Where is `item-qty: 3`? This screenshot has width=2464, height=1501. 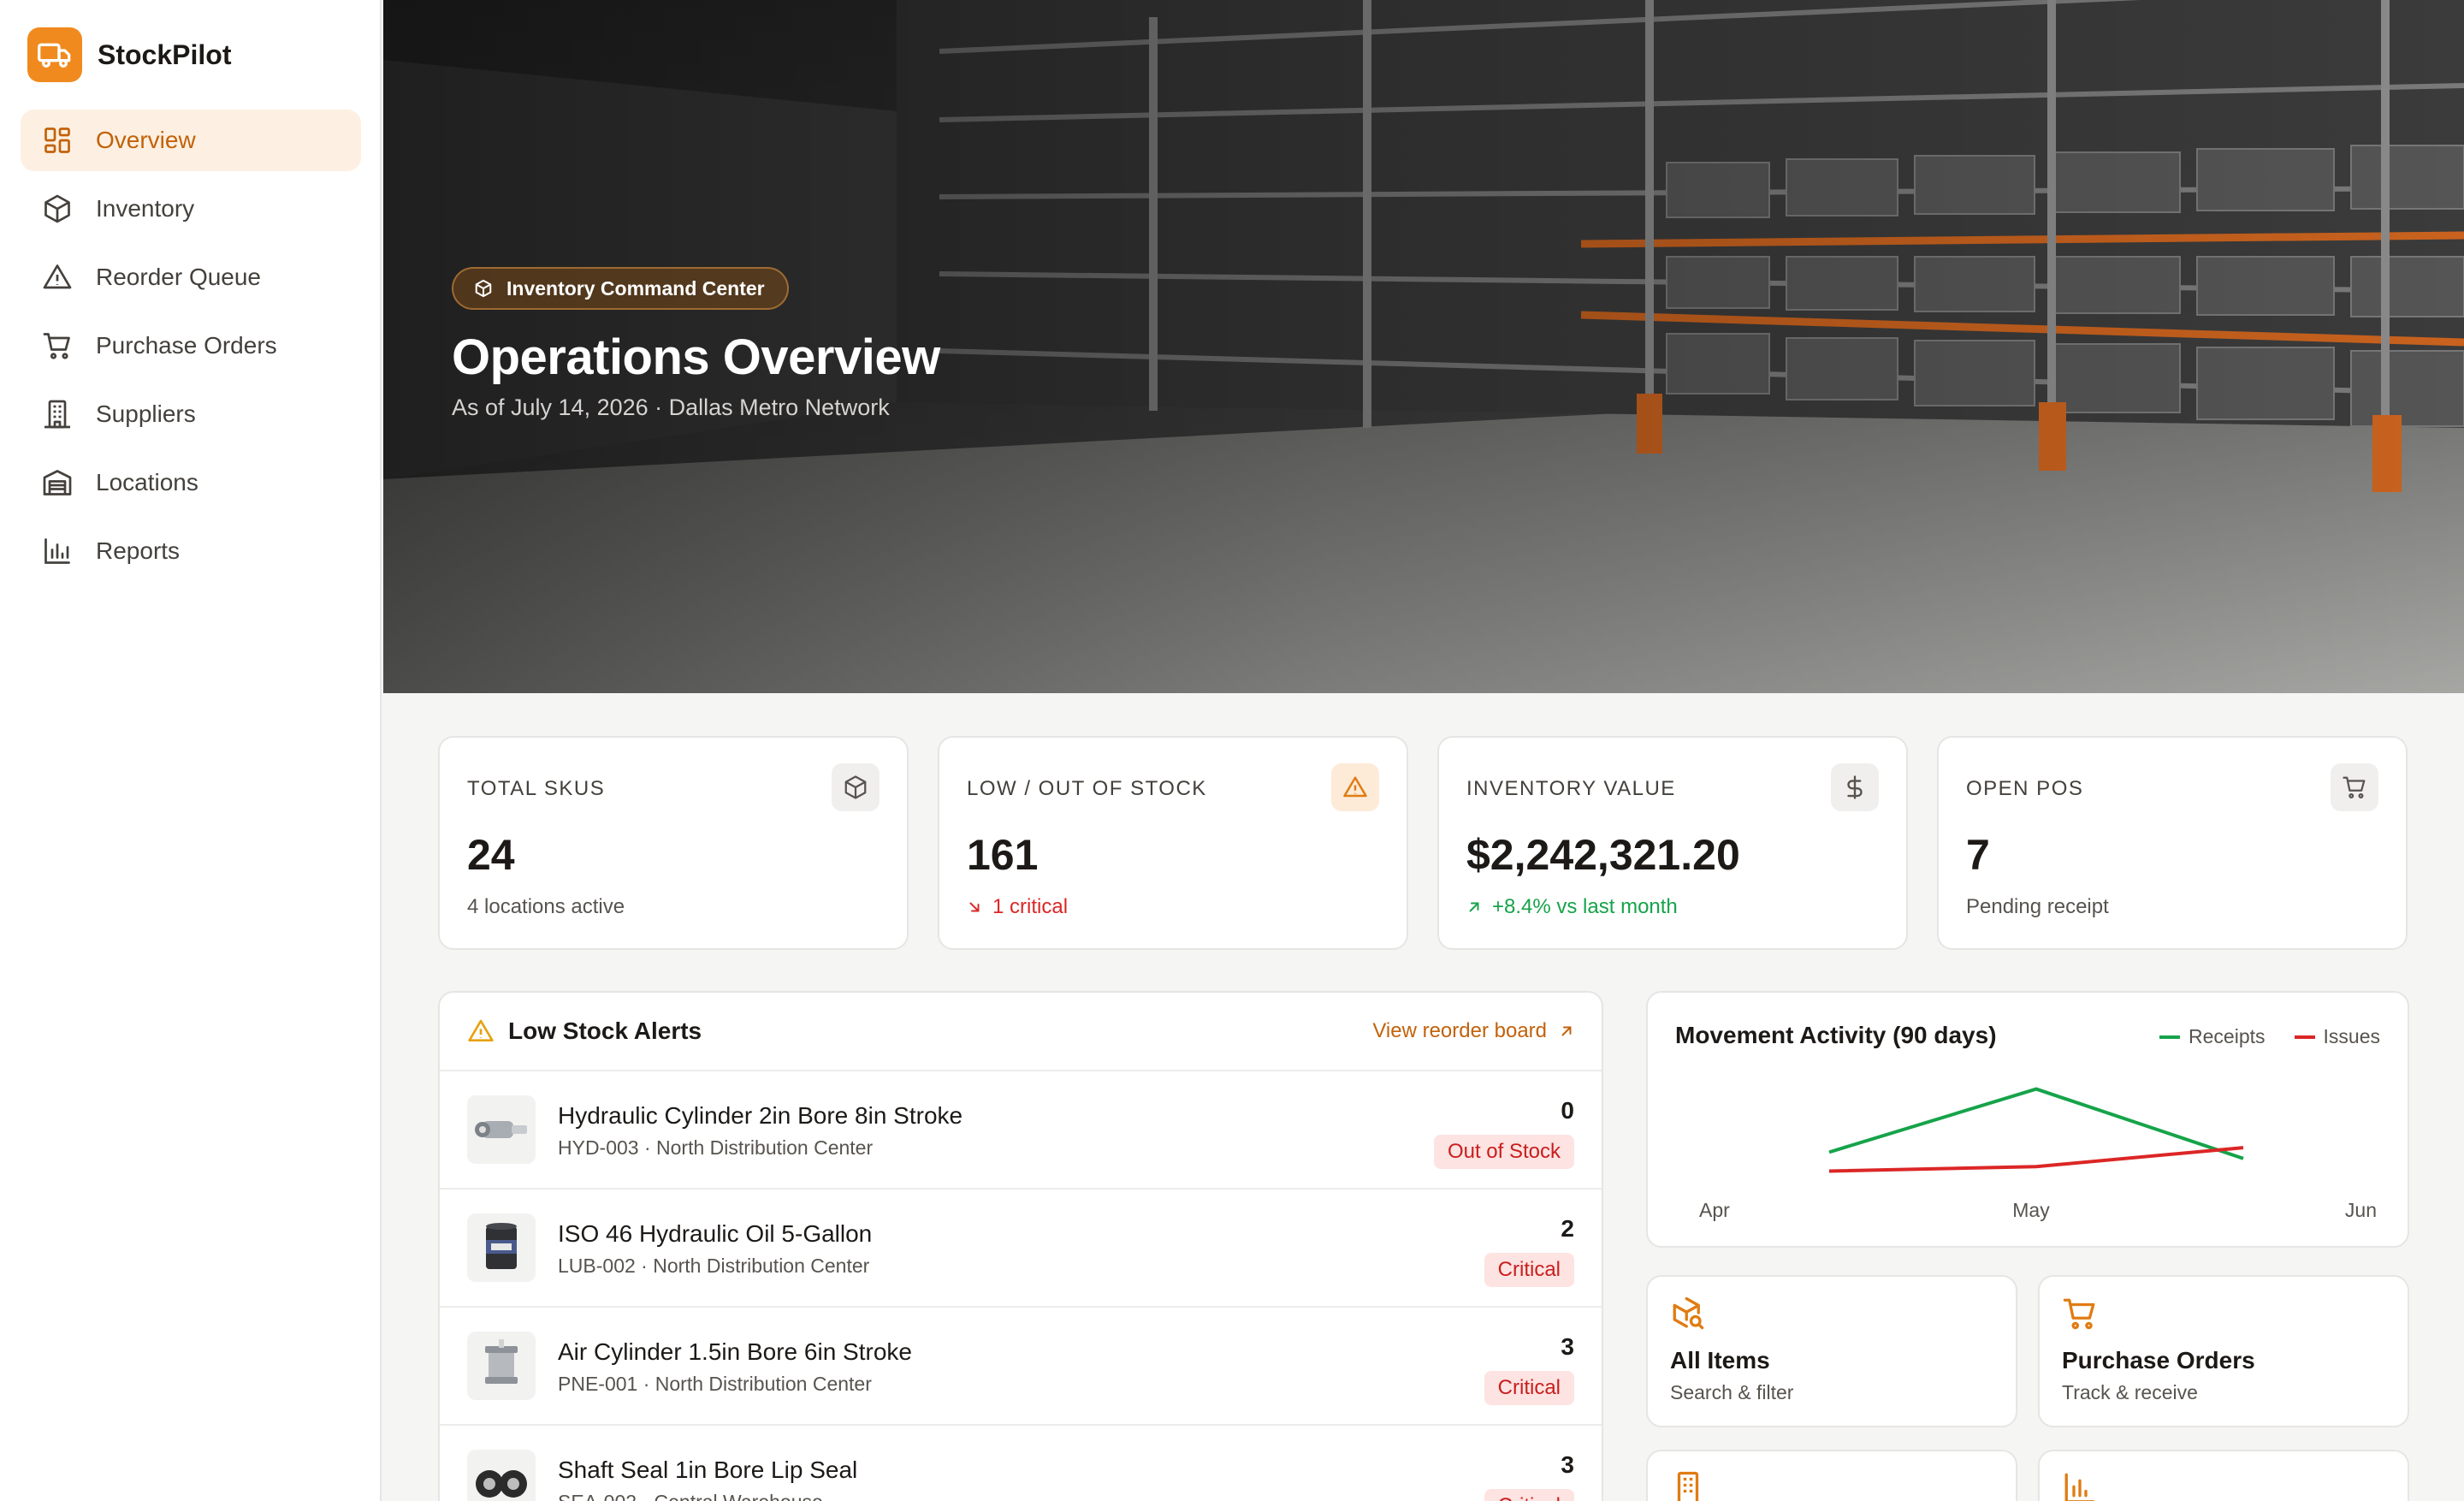 item-qty: 3 is located at coordinates (1567, 1465).